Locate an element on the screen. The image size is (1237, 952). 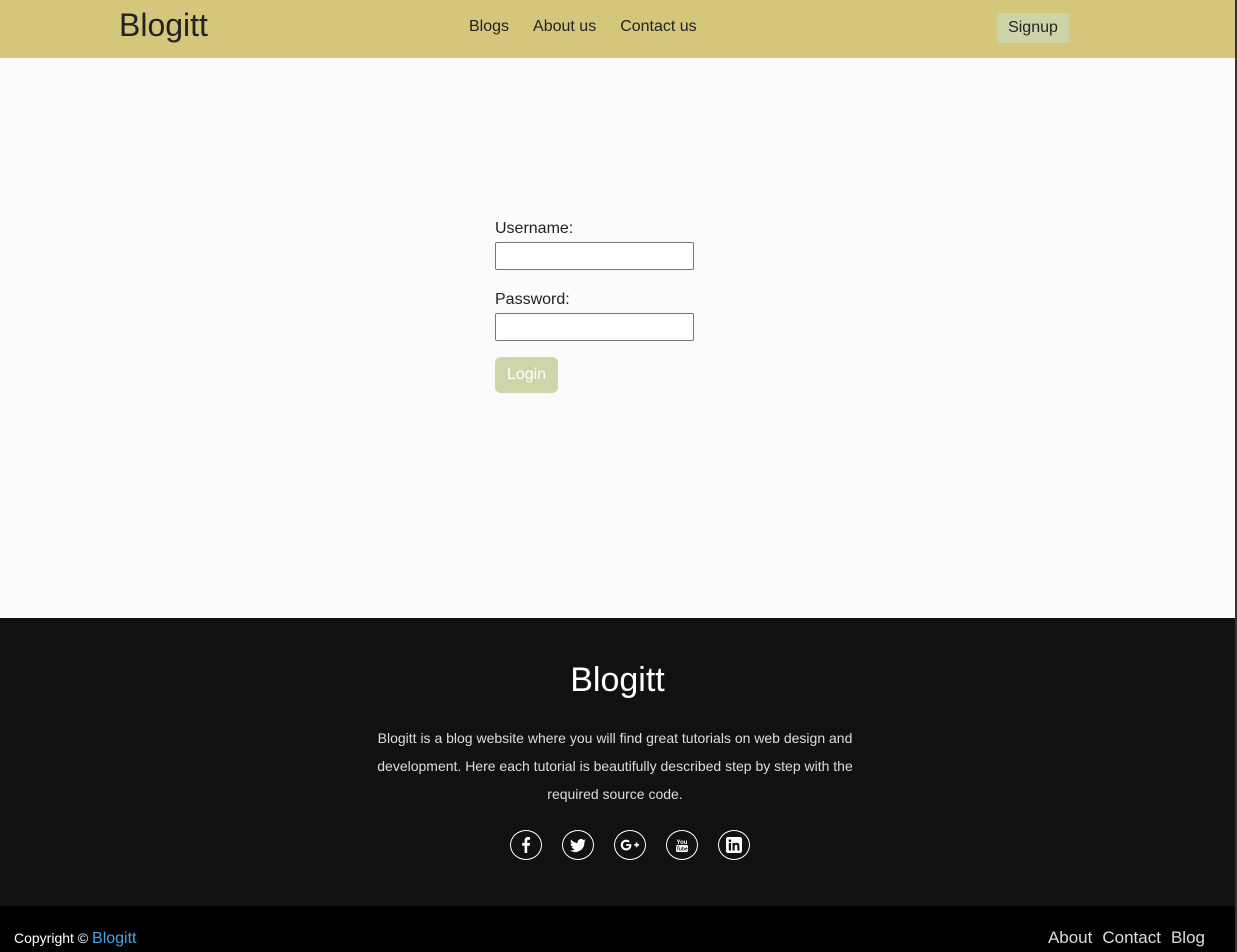
youtube-icon: You Tube is located at coordinates (682, 845).